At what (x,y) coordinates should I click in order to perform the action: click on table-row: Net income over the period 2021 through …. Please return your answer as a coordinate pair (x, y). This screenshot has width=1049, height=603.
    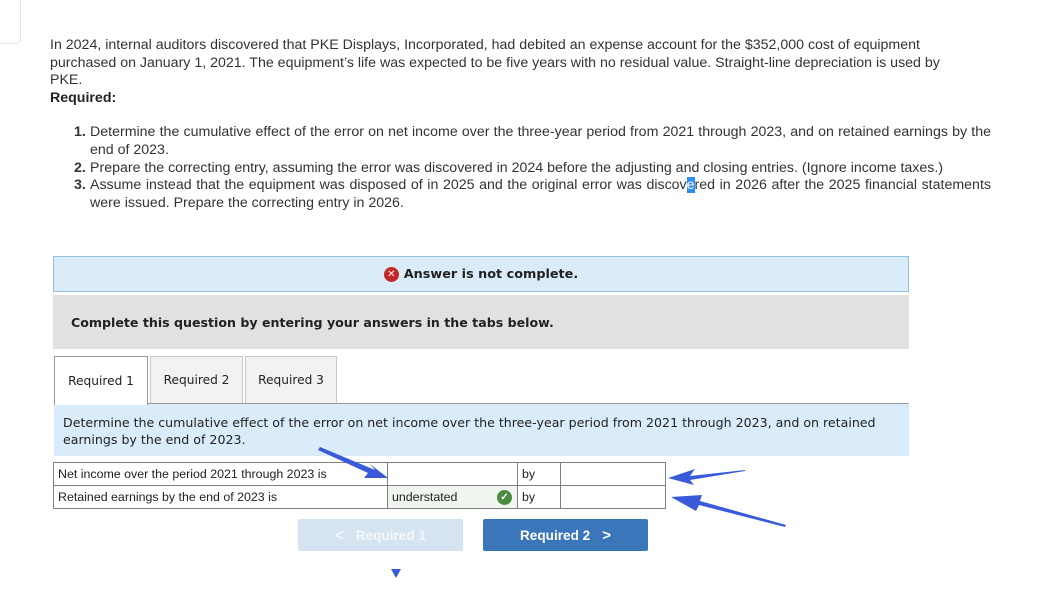
    Looking at the image, I should click on (359, 474).